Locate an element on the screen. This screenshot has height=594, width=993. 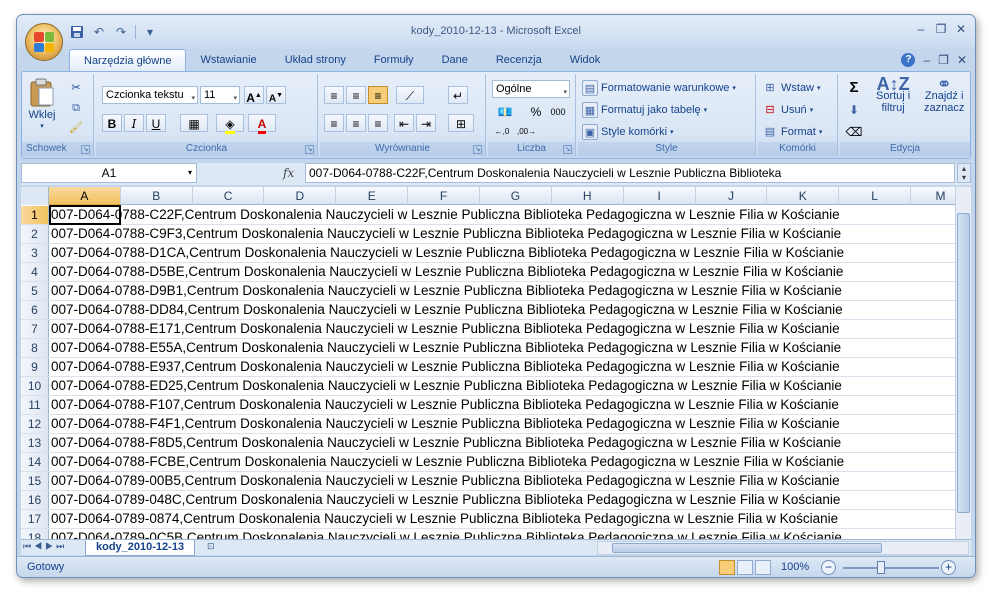
increase-indent-button: ⇥ is located at coordinates (426, 123).